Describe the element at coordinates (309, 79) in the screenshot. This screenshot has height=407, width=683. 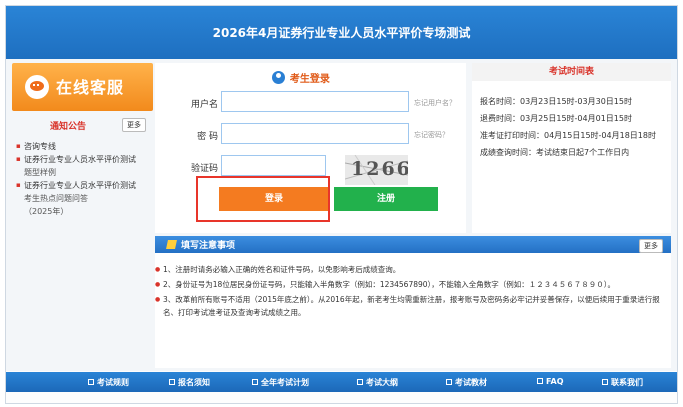
I see `login-title: 考生登录` at that location.